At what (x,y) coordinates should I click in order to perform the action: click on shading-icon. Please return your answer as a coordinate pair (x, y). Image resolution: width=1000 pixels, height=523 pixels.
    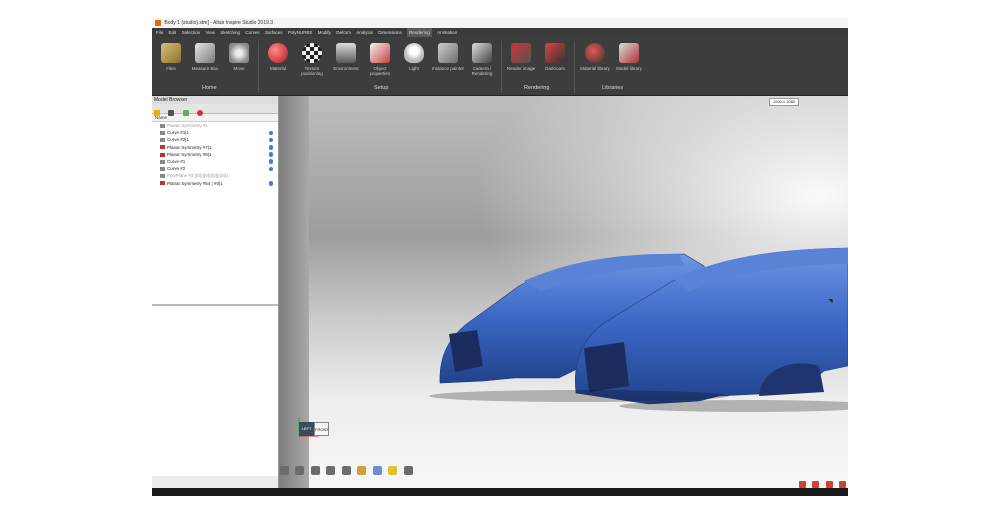
    Looking at the image, I should click on (331, 470).